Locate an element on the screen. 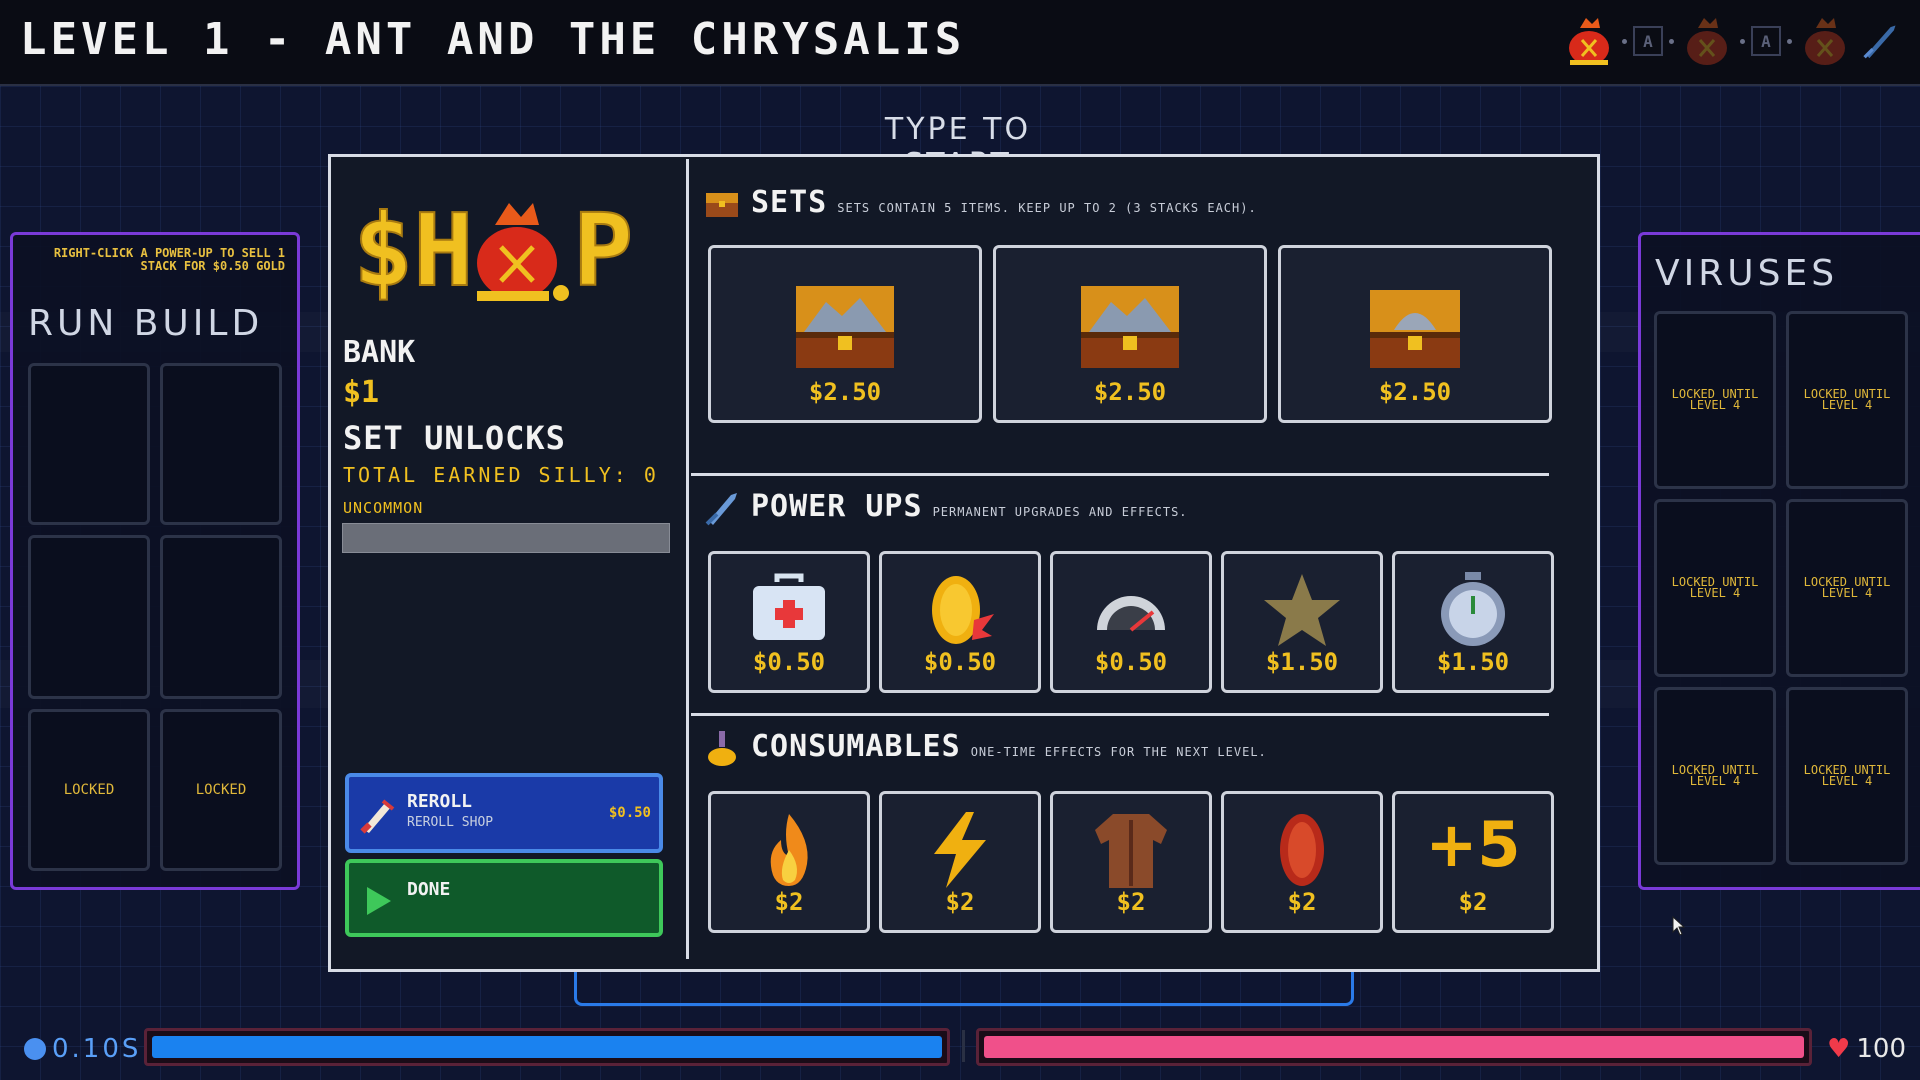 The image size is (1920, 1080). consumable-card: +5 $2 is located at coordinates (1473, 862).